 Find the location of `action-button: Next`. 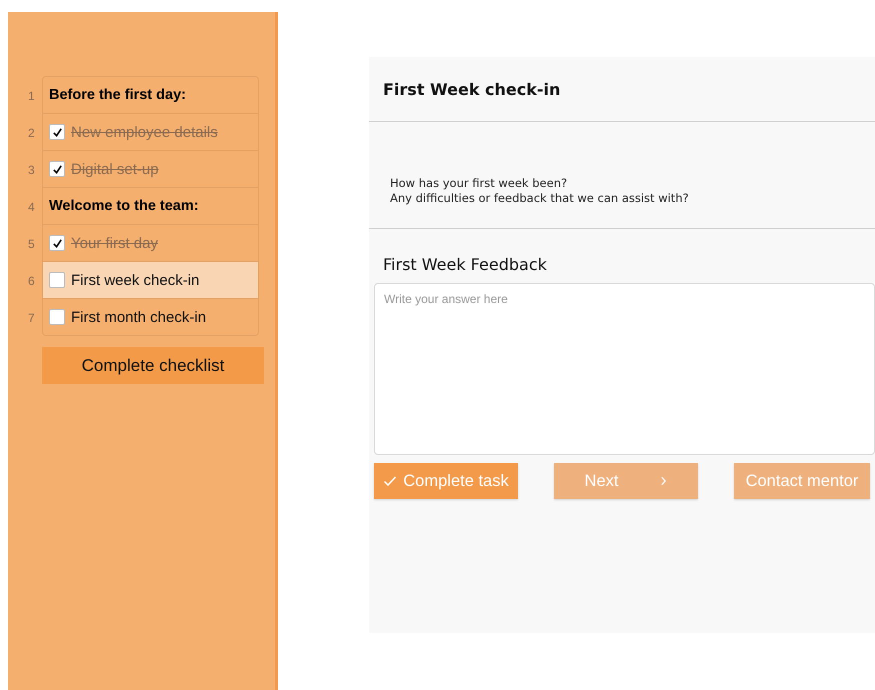

action-button: Next is located at coordinates (626, 481).